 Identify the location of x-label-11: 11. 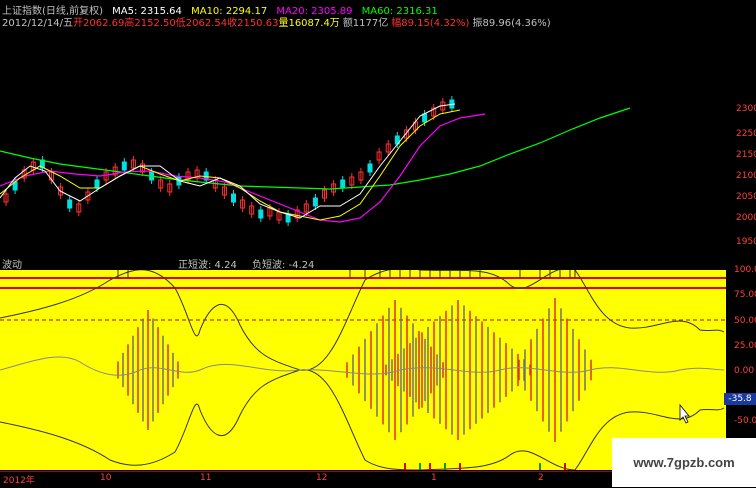
(206, 478).